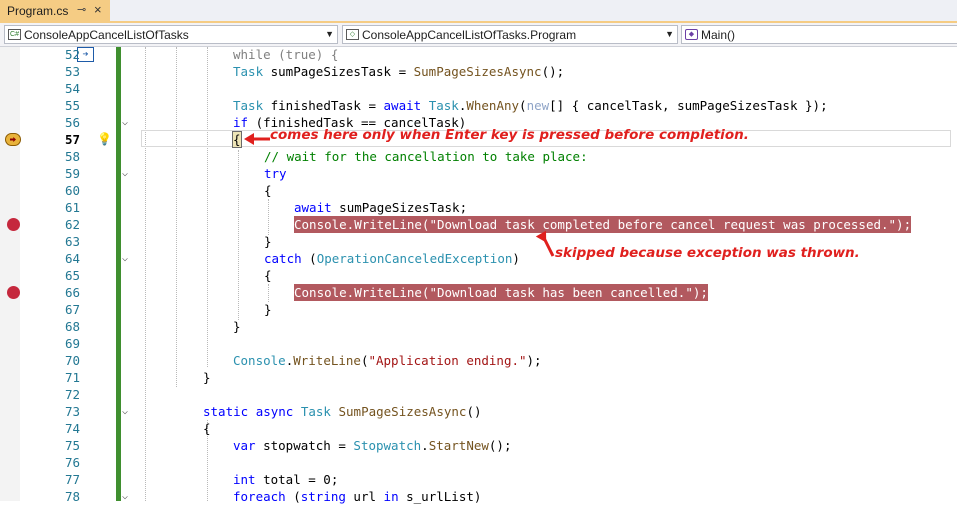 The width and height of the screenshot is (957, 505). What do you see at coordinates (10, 274) in the screenshot?
I see `glyph-margin` at bounding box center [10, 274].